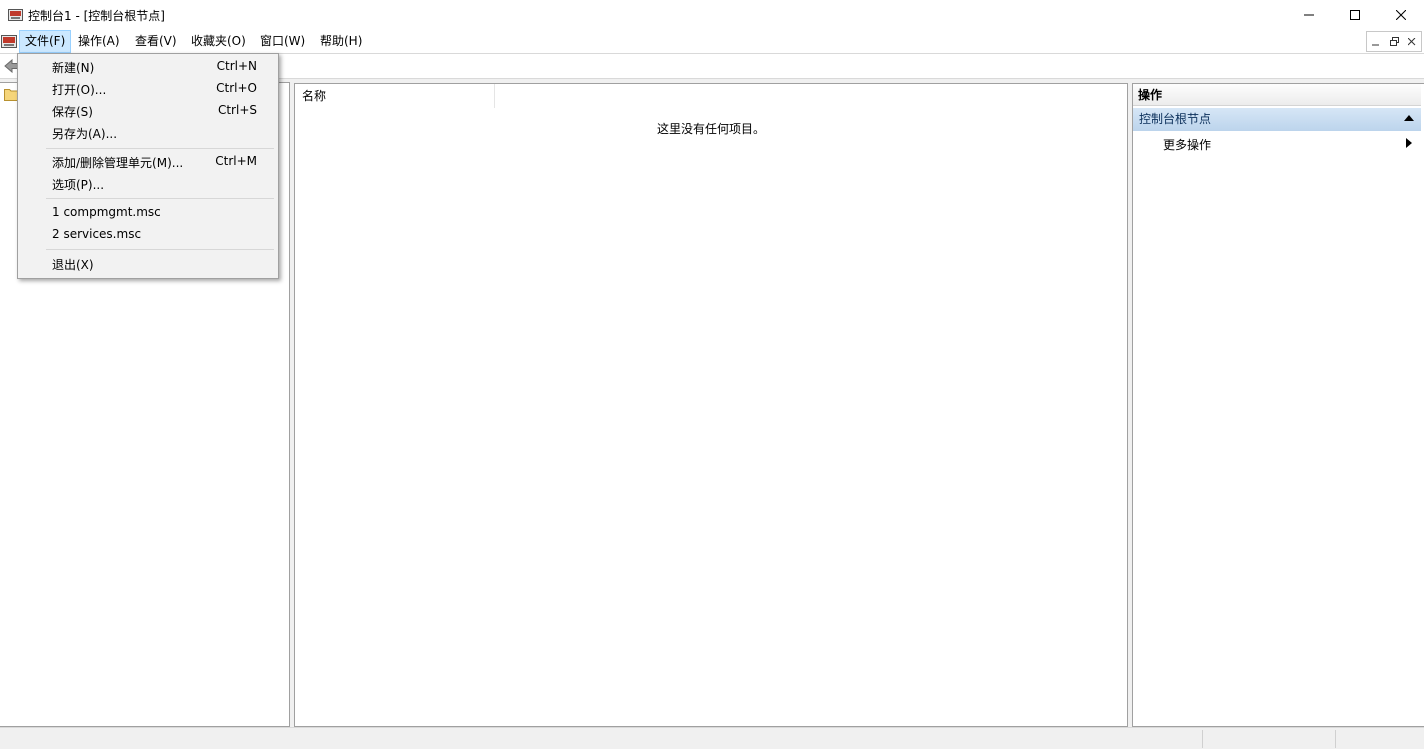  I want to click on submenu-arrow-icon, so click(1409, 143).